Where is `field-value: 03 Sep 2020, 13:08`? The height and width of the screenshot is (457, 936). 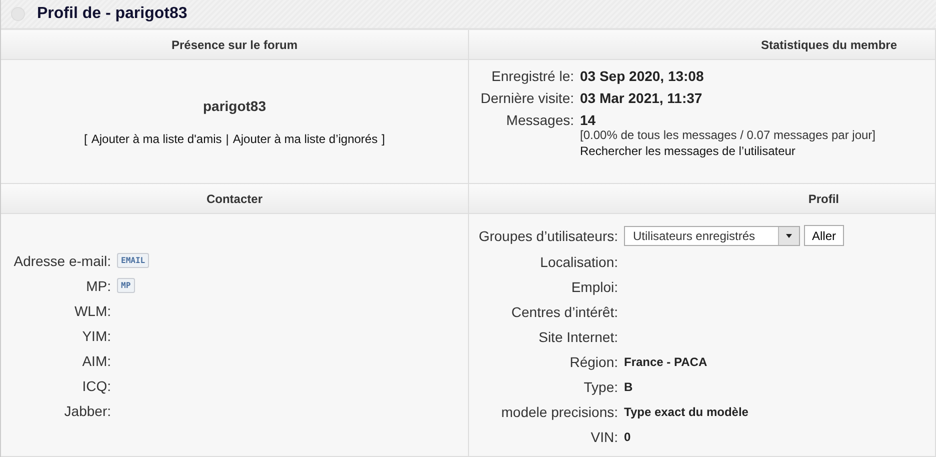 field-value: 03 Sep 2020, 13:08 is located at coordinates (642, 76).